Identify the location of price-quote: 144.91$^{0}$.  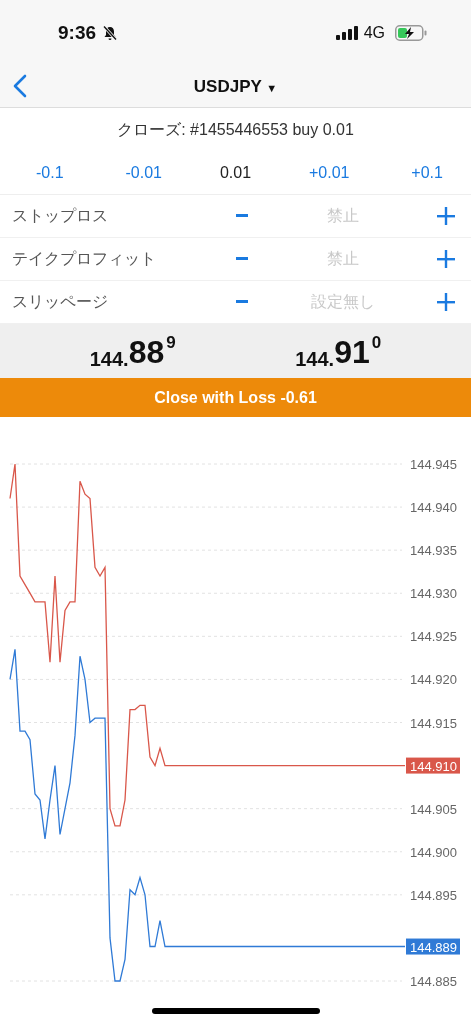
(338, 351).